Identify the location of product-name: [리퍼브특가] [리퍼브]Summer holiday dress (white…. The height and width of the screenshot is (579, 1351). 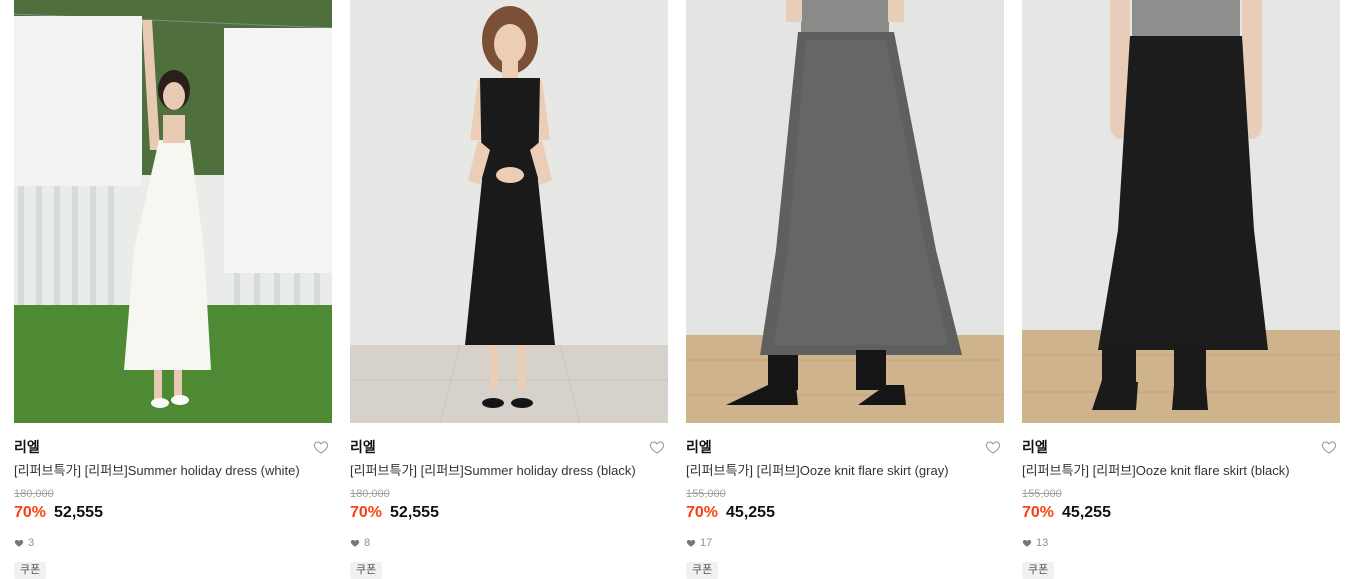
(173, 471).